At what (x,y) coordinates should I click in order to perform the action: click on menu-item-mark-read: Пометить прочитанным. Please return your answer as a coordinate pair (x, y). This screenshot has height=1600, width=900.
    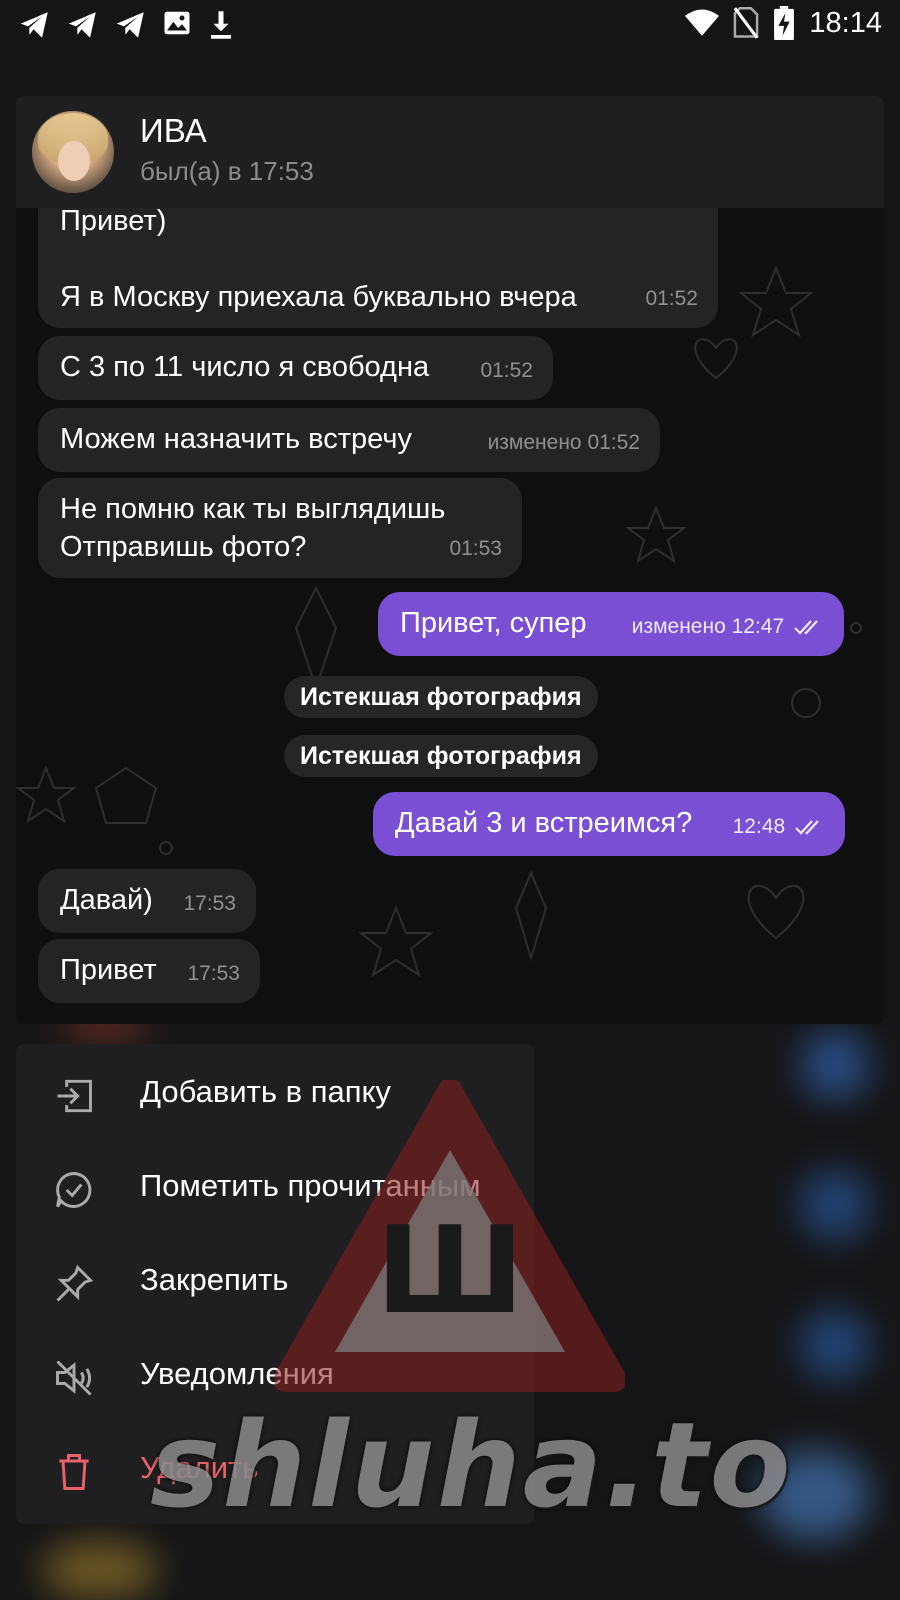
    Looking at the image, I should click on (275, 1186).